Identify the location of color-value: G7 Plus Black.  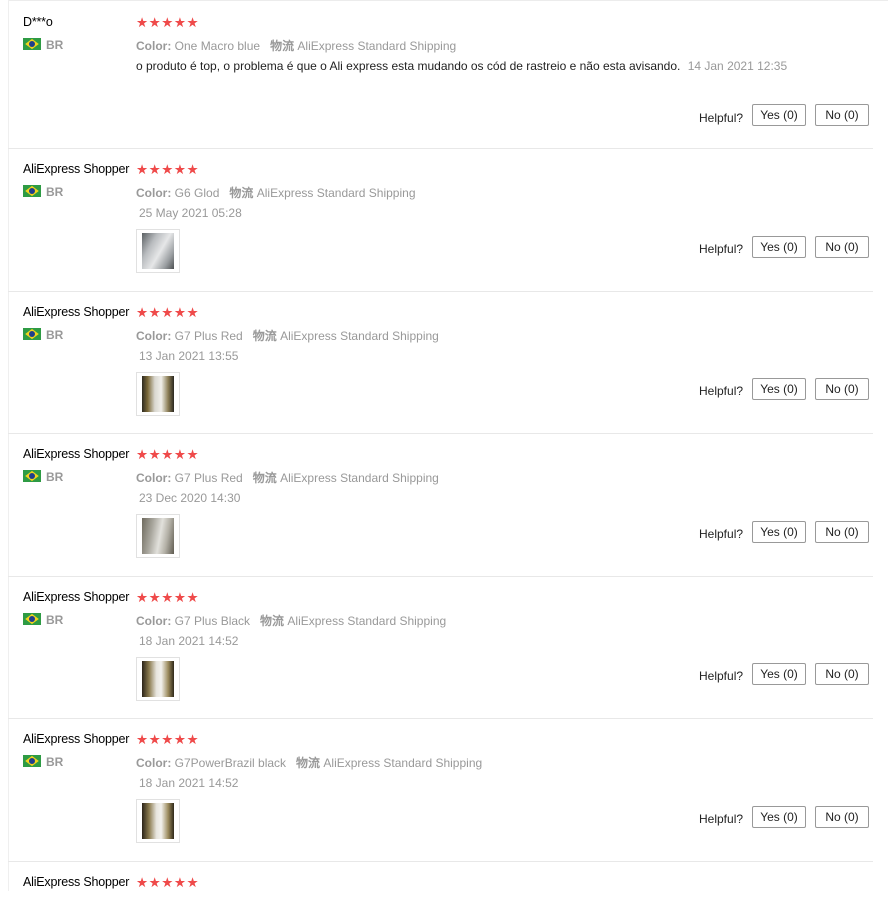
(212, 621).